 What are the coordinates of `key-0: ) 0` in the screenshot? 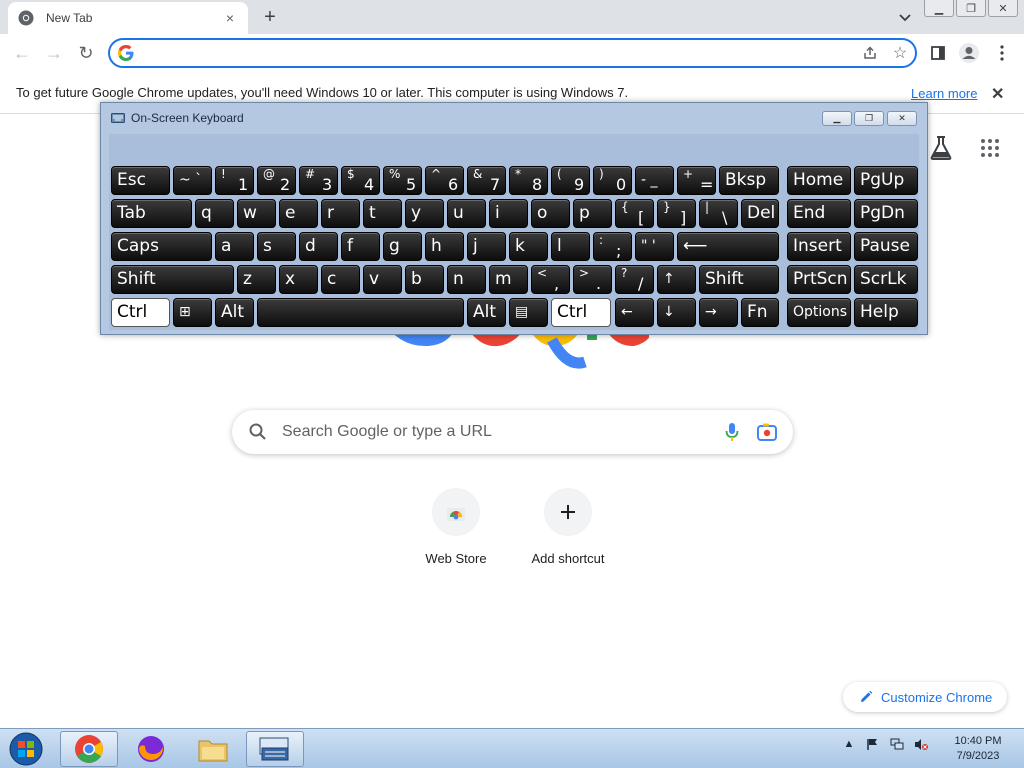 It's located at (612, 180).